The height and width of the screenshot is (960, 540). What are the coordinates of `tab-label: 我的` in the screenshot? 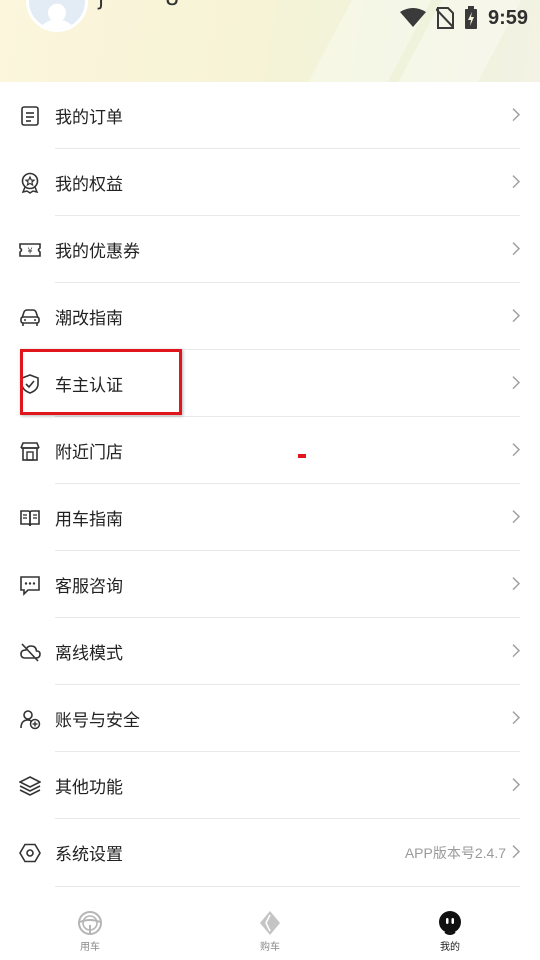 It's located at (450, 947).